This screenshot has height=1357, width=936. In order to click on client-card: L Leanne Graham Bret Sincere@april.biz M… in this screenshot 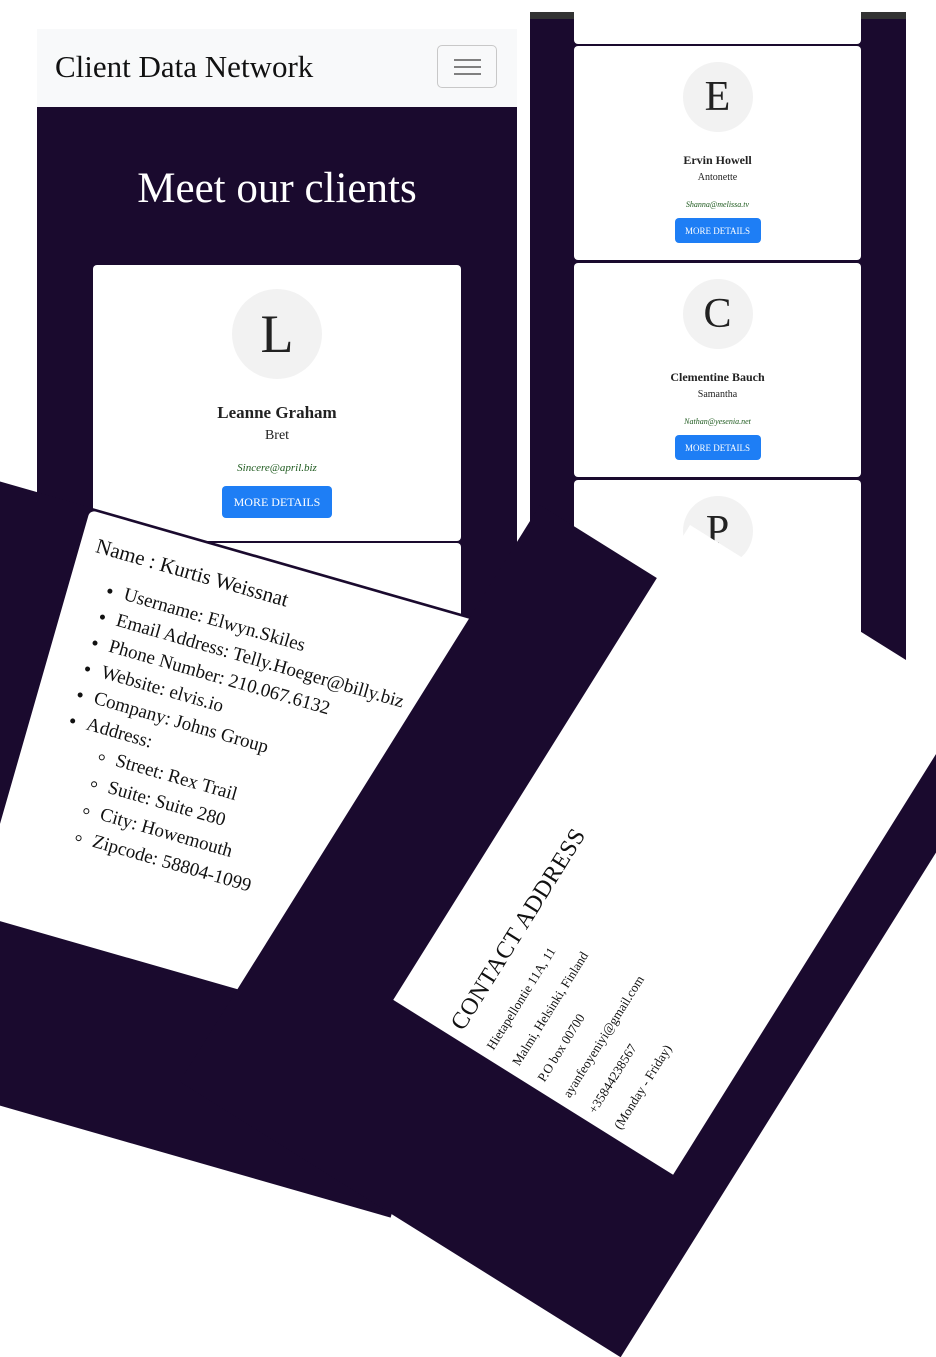, I will do `click(277, 403)`.